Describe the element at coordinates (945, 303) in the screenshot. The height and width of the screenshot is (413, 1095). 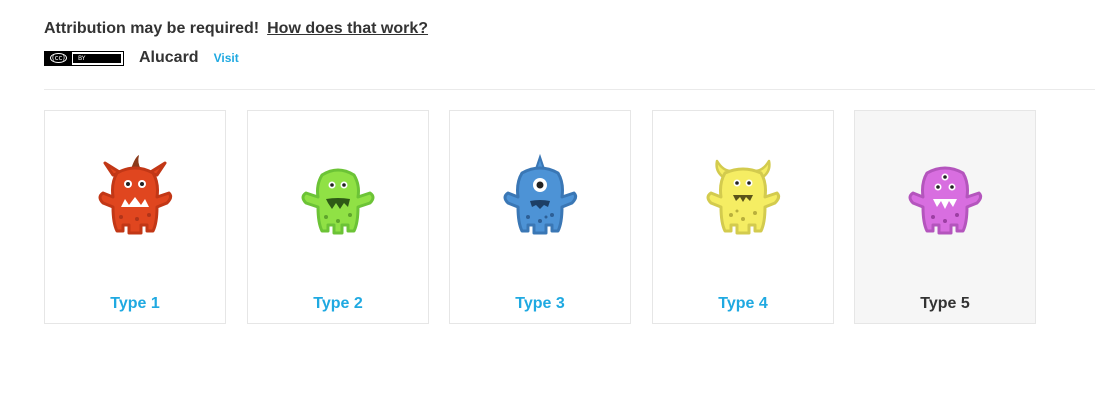
I see `type-label: Type 5` at that location.